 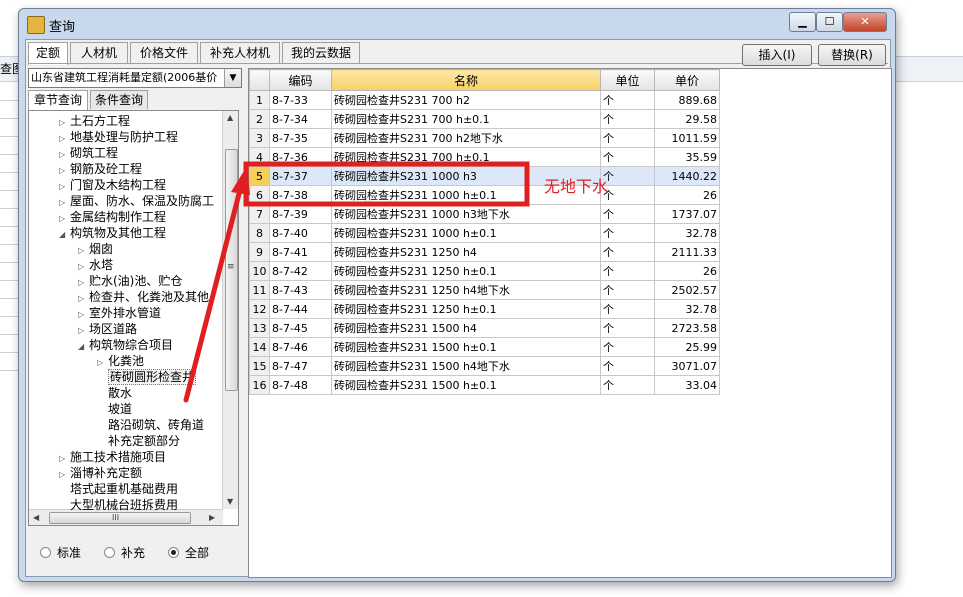 What do you see at coordinates (300, 157) in the screenshot?
I see `code-cell: 8-7-36` at bounding box center [300, 157].